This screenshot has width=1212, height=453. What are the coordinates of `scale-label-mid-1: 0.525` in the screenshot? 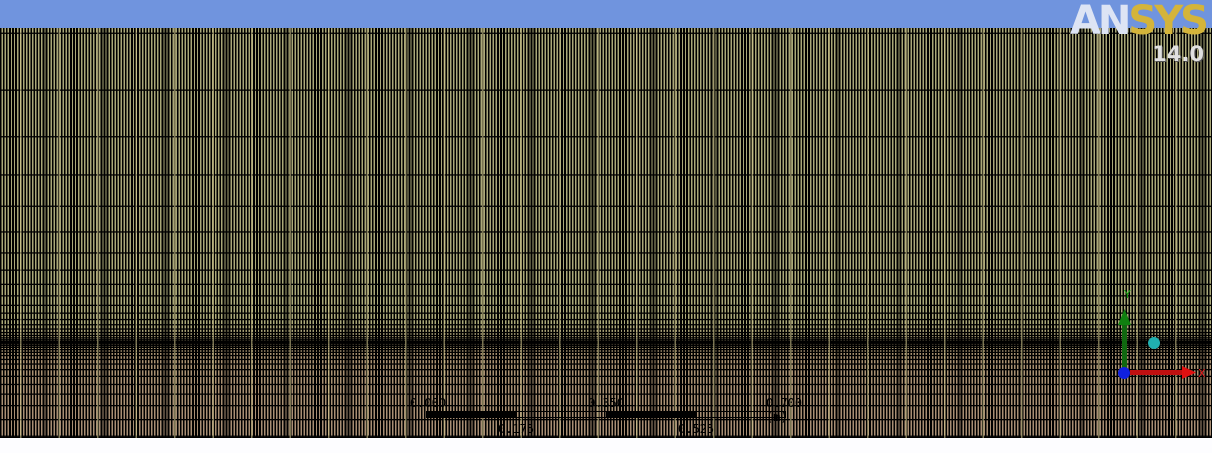 It's located at (696, 429).